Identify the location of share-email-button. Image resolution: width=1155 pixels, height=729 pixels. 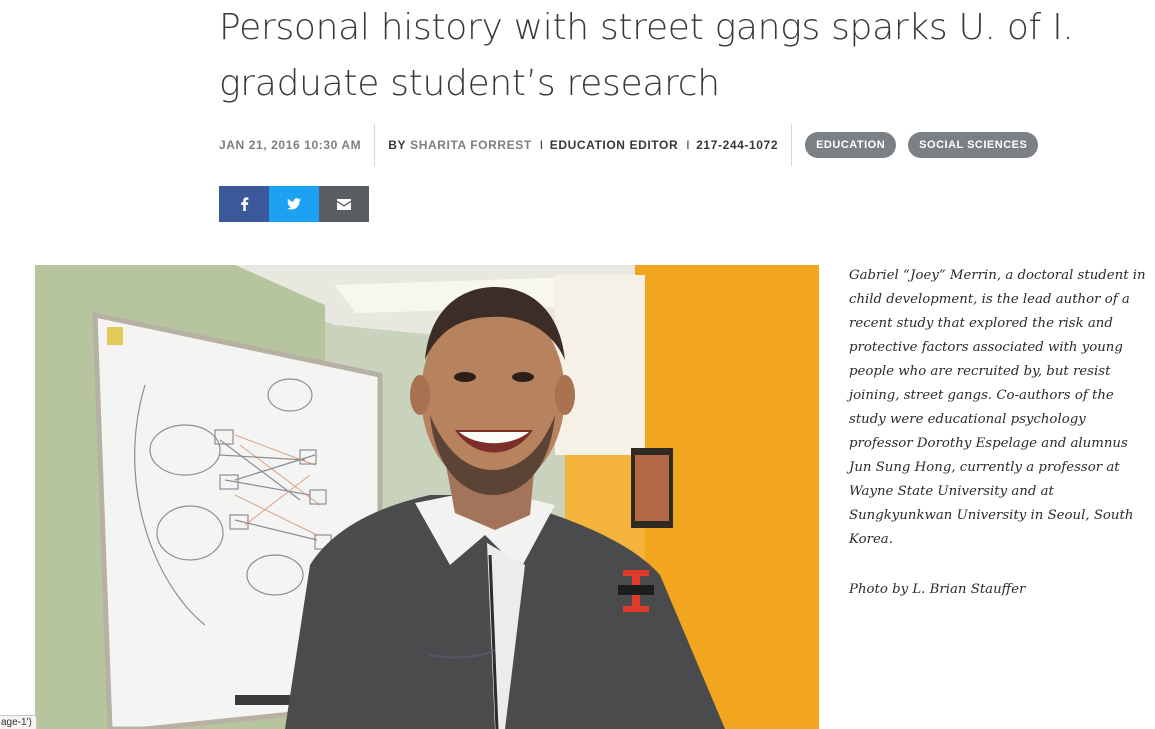
(344, 204).